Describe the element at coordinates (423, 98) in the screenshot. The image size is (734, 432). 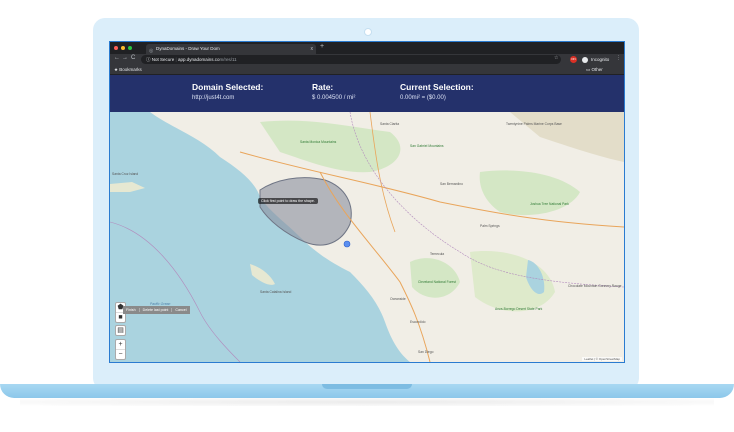
I see `current-selection-value: 0.00mi² = ($0.00)` at that location.